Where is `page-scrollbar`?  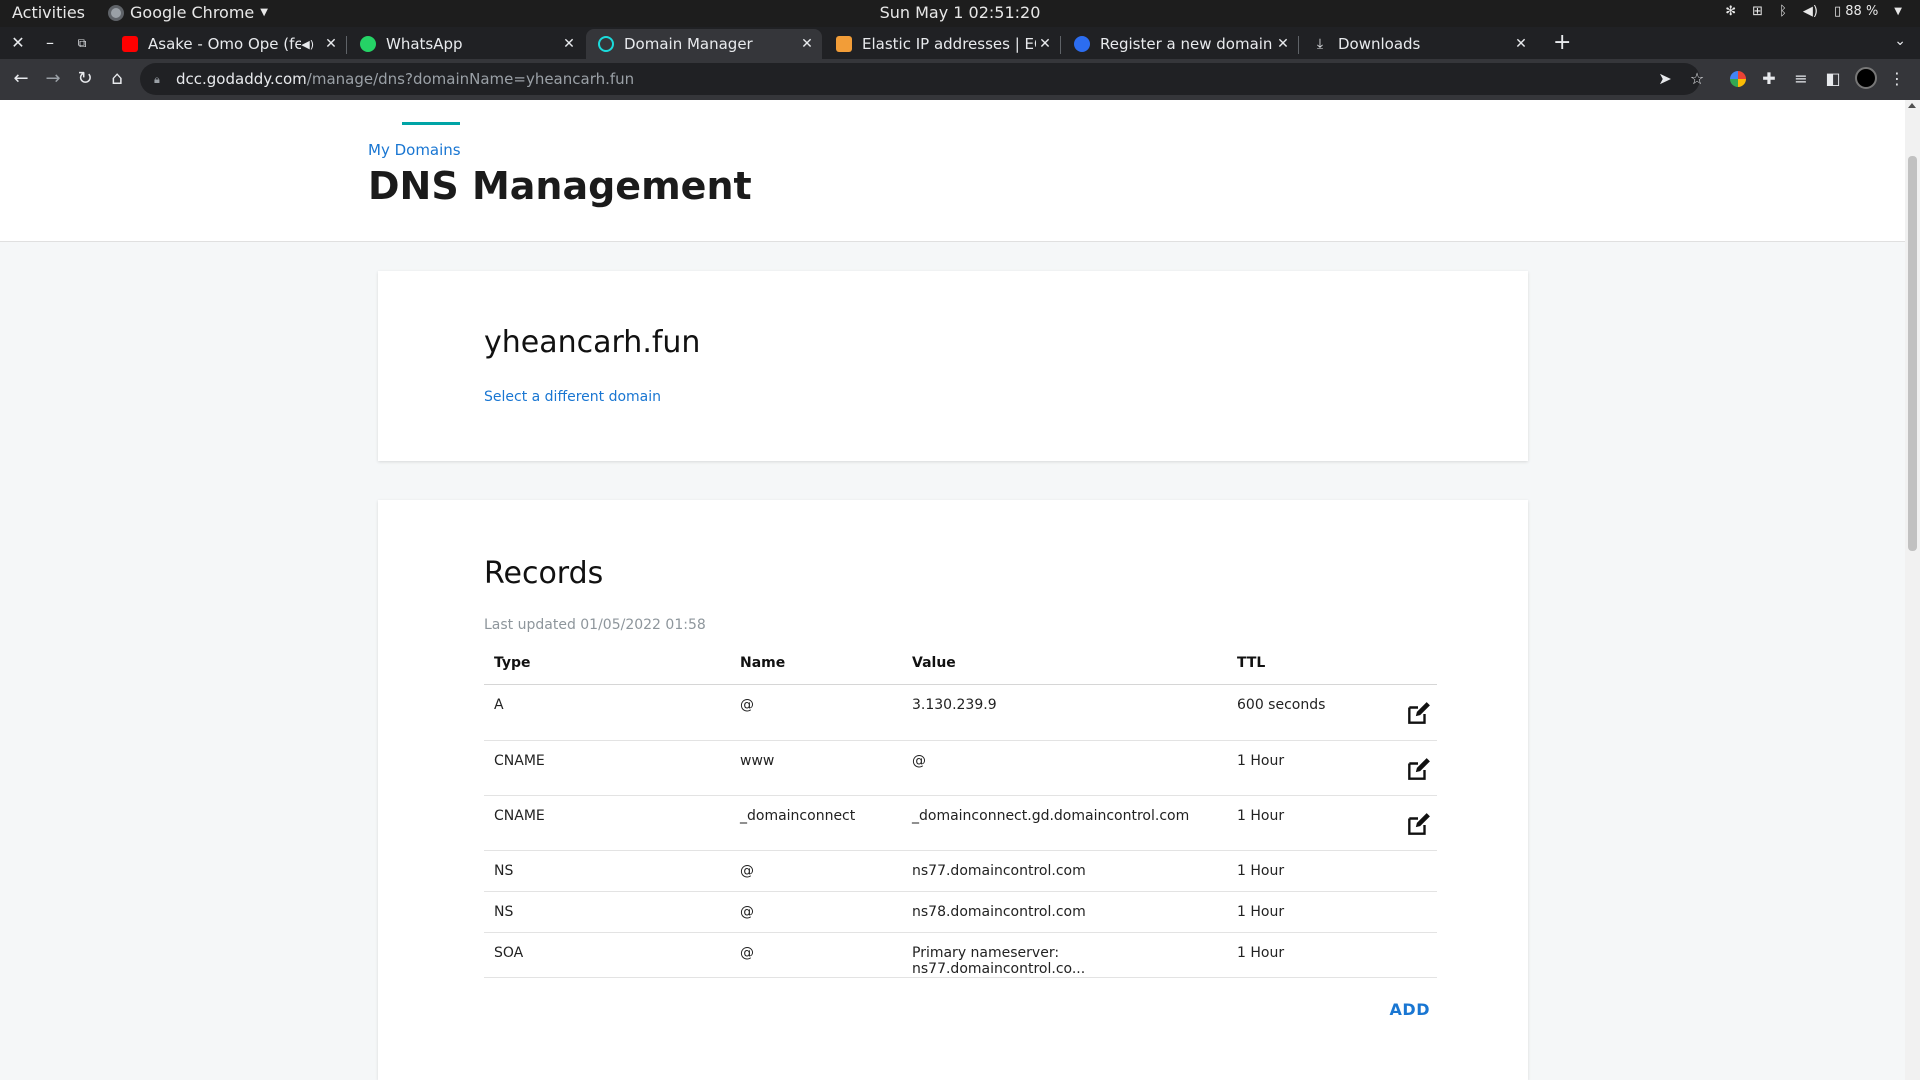 page-scrollbar is located at coordinates (1912, 590).